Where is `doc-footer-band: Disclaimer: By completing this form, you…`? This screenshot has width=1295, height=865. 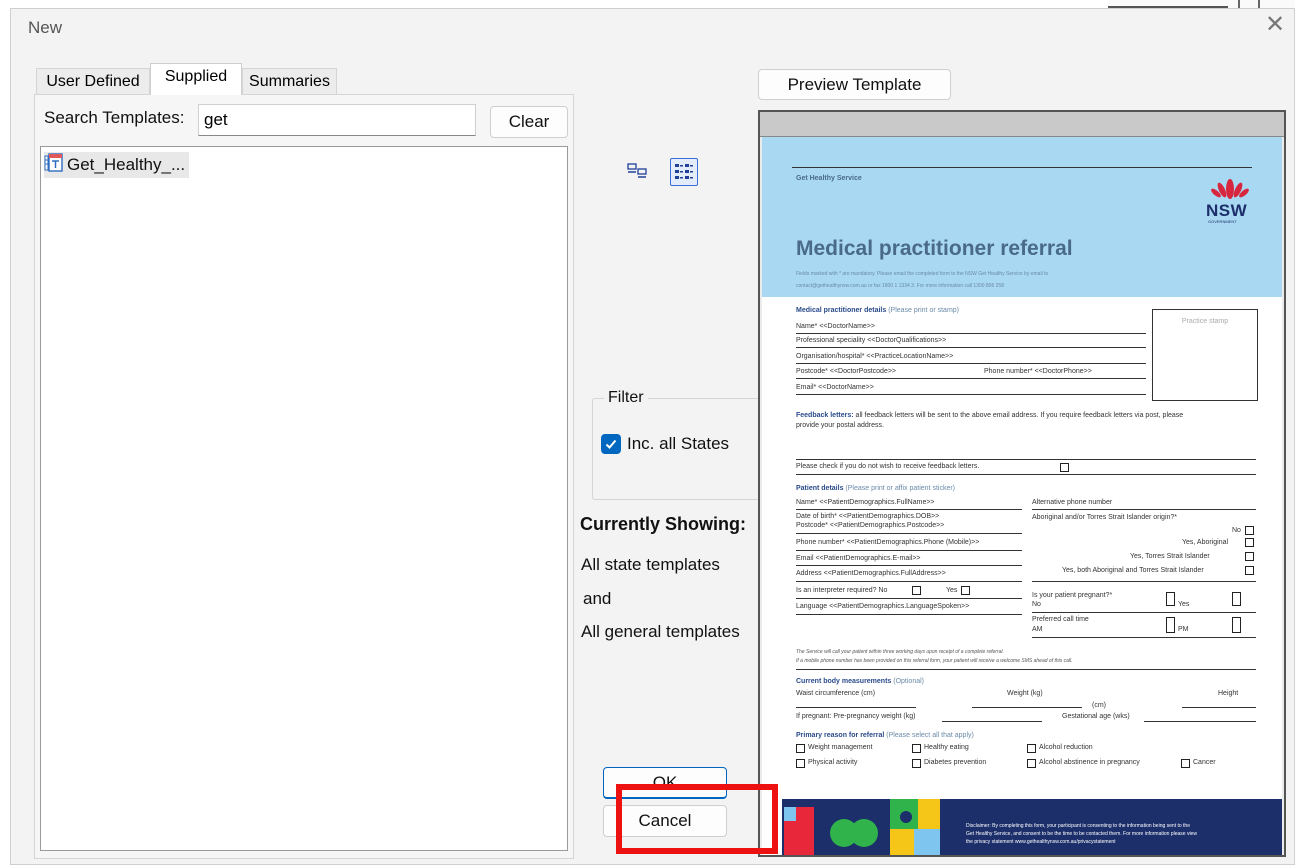
doc-footer-band: Disclaimer: By completing this form, you… is located at coordinates (1022, 827).